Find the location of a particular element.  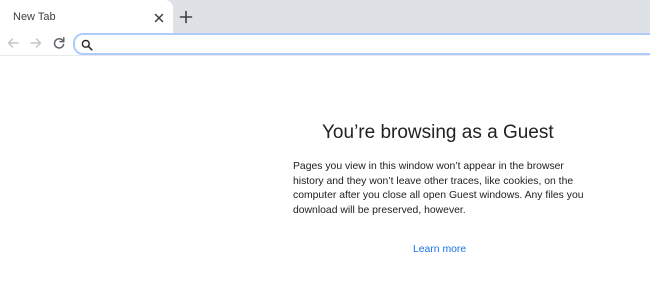

new-tab-button is located at coordinates (186, 17).